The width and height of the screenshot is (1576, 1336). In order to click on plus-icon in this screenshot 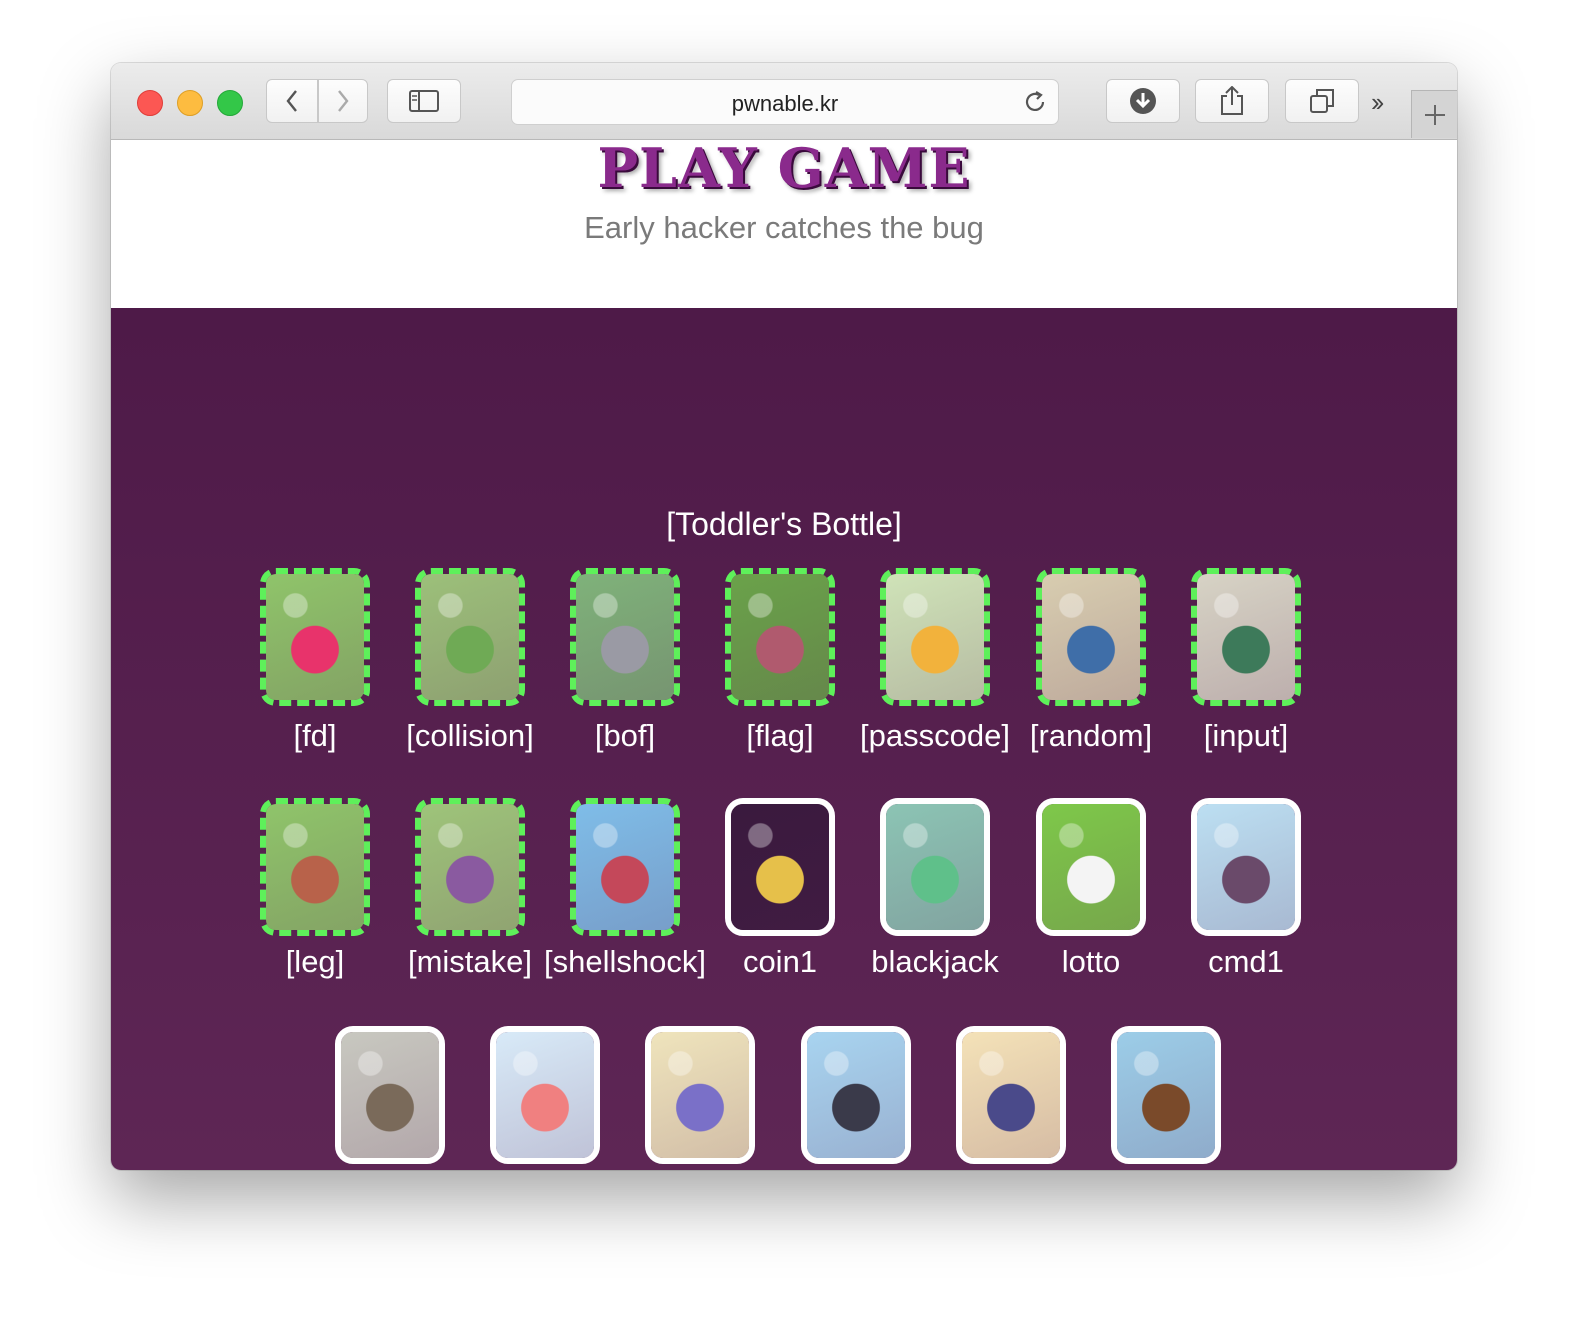, I will do `click(1434, 114)`.